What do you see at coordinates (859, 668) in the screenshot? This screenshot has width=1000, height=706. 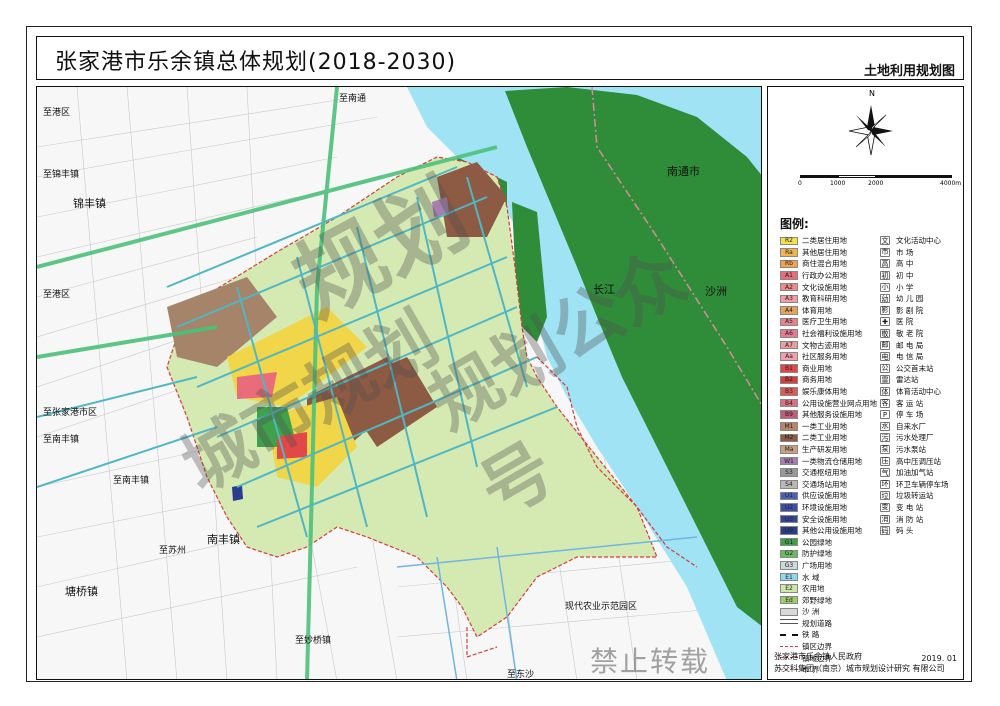 I see `org-line-2: 苏交科集团（南京）城市规划设计研究 有限公司` at bounding box center [859, 668].